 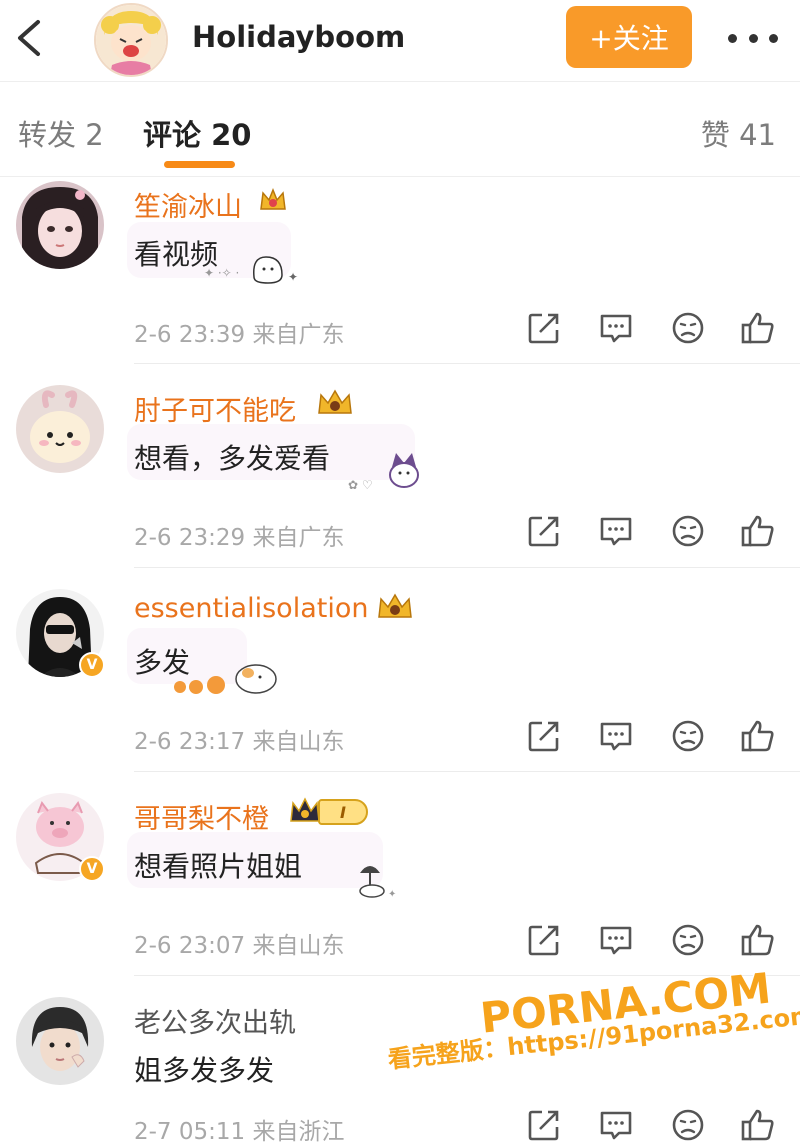 What do you see at coordinates (254, 269) in the screenshot?
I see `sticker-decoration-icon: ✦ ·✧ · ✦` at bounding box center [254, 269].